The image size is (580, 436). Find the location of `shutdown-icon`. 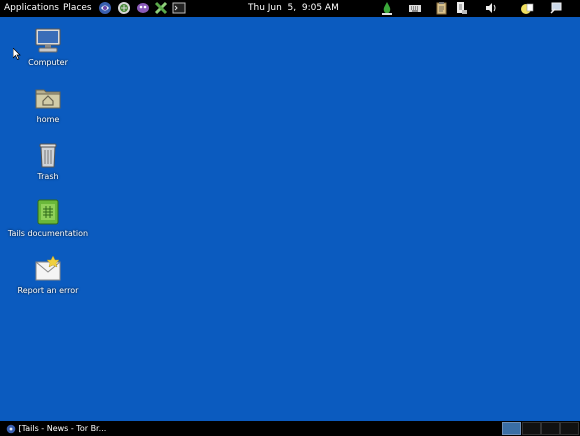

shutdown-icon is located at coordinates (461, 8).